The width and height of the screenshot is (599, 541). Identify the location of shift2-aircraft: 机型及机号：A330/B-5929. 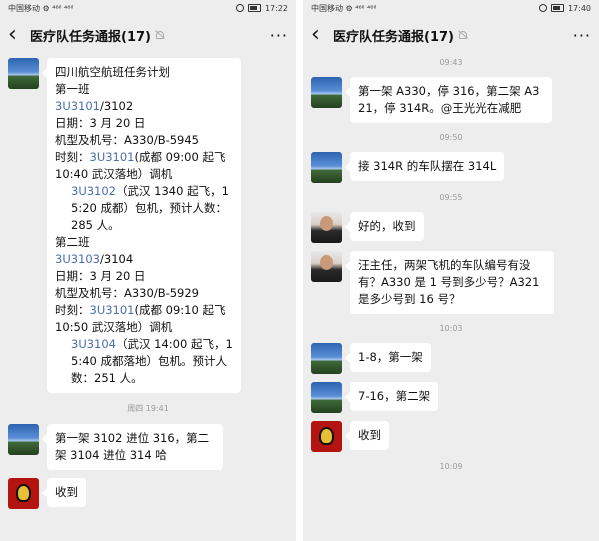
(127, 293).